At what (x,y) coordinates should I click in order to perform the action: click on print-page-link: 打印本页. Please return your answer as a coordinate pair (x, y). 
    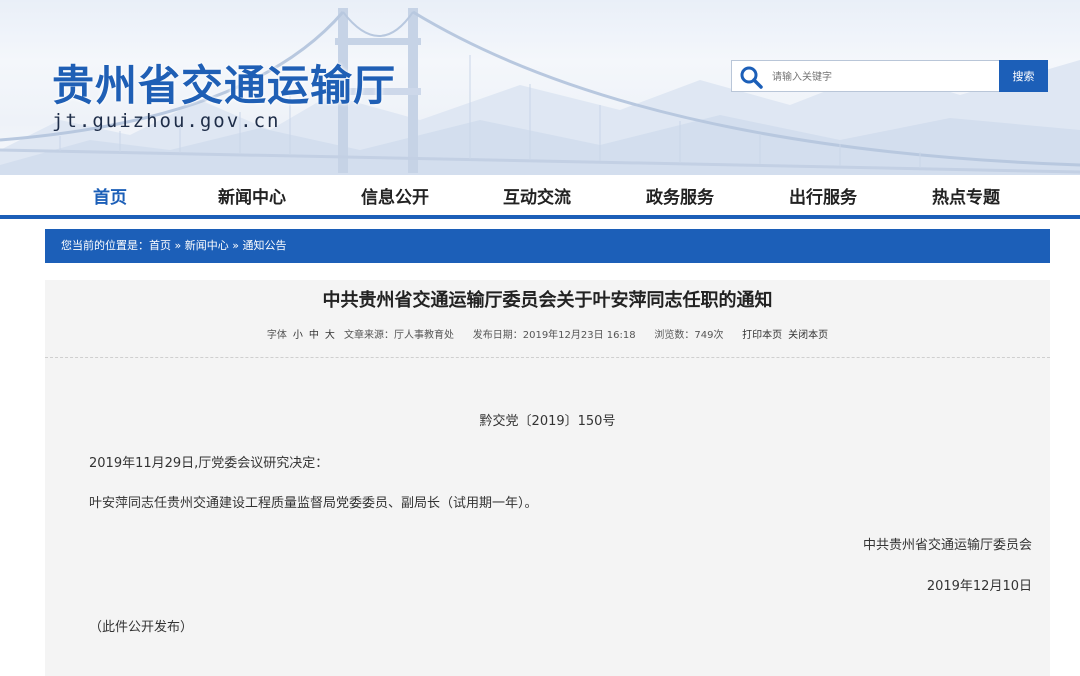
    Looking at the image, I should click on (762, 335).